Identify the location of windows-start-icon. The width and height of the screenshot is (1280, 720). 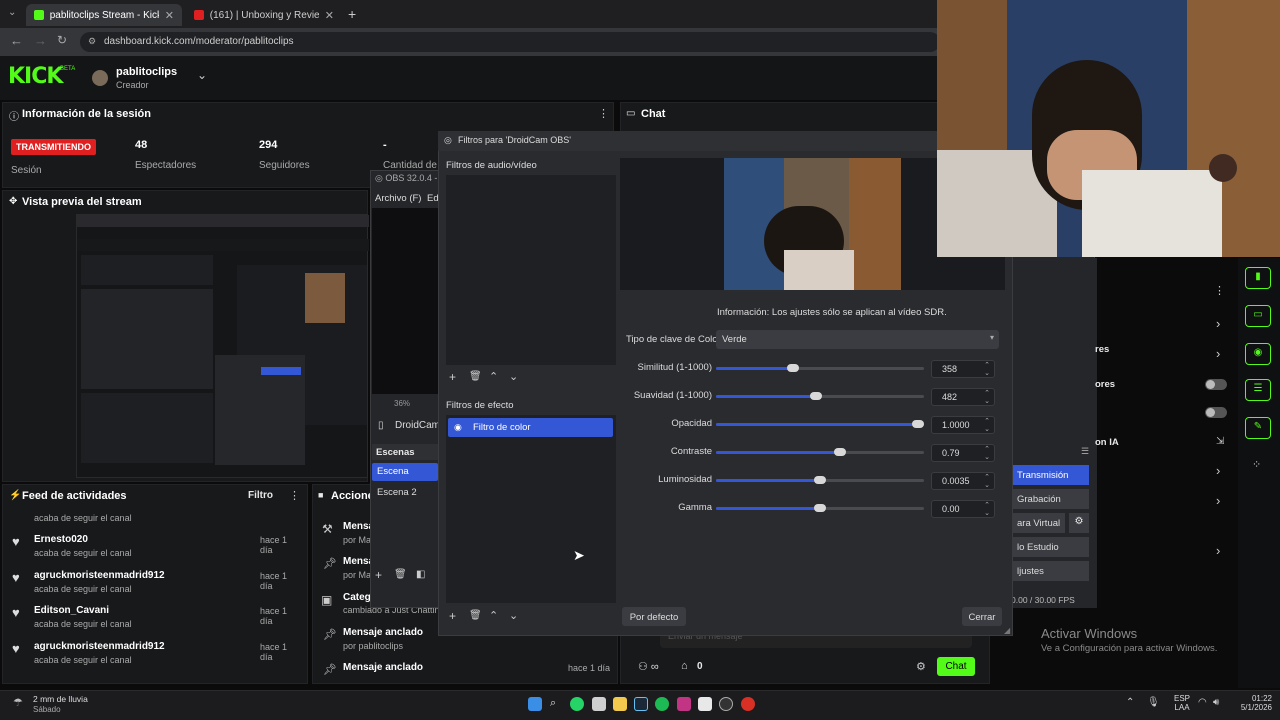
(535, 704).